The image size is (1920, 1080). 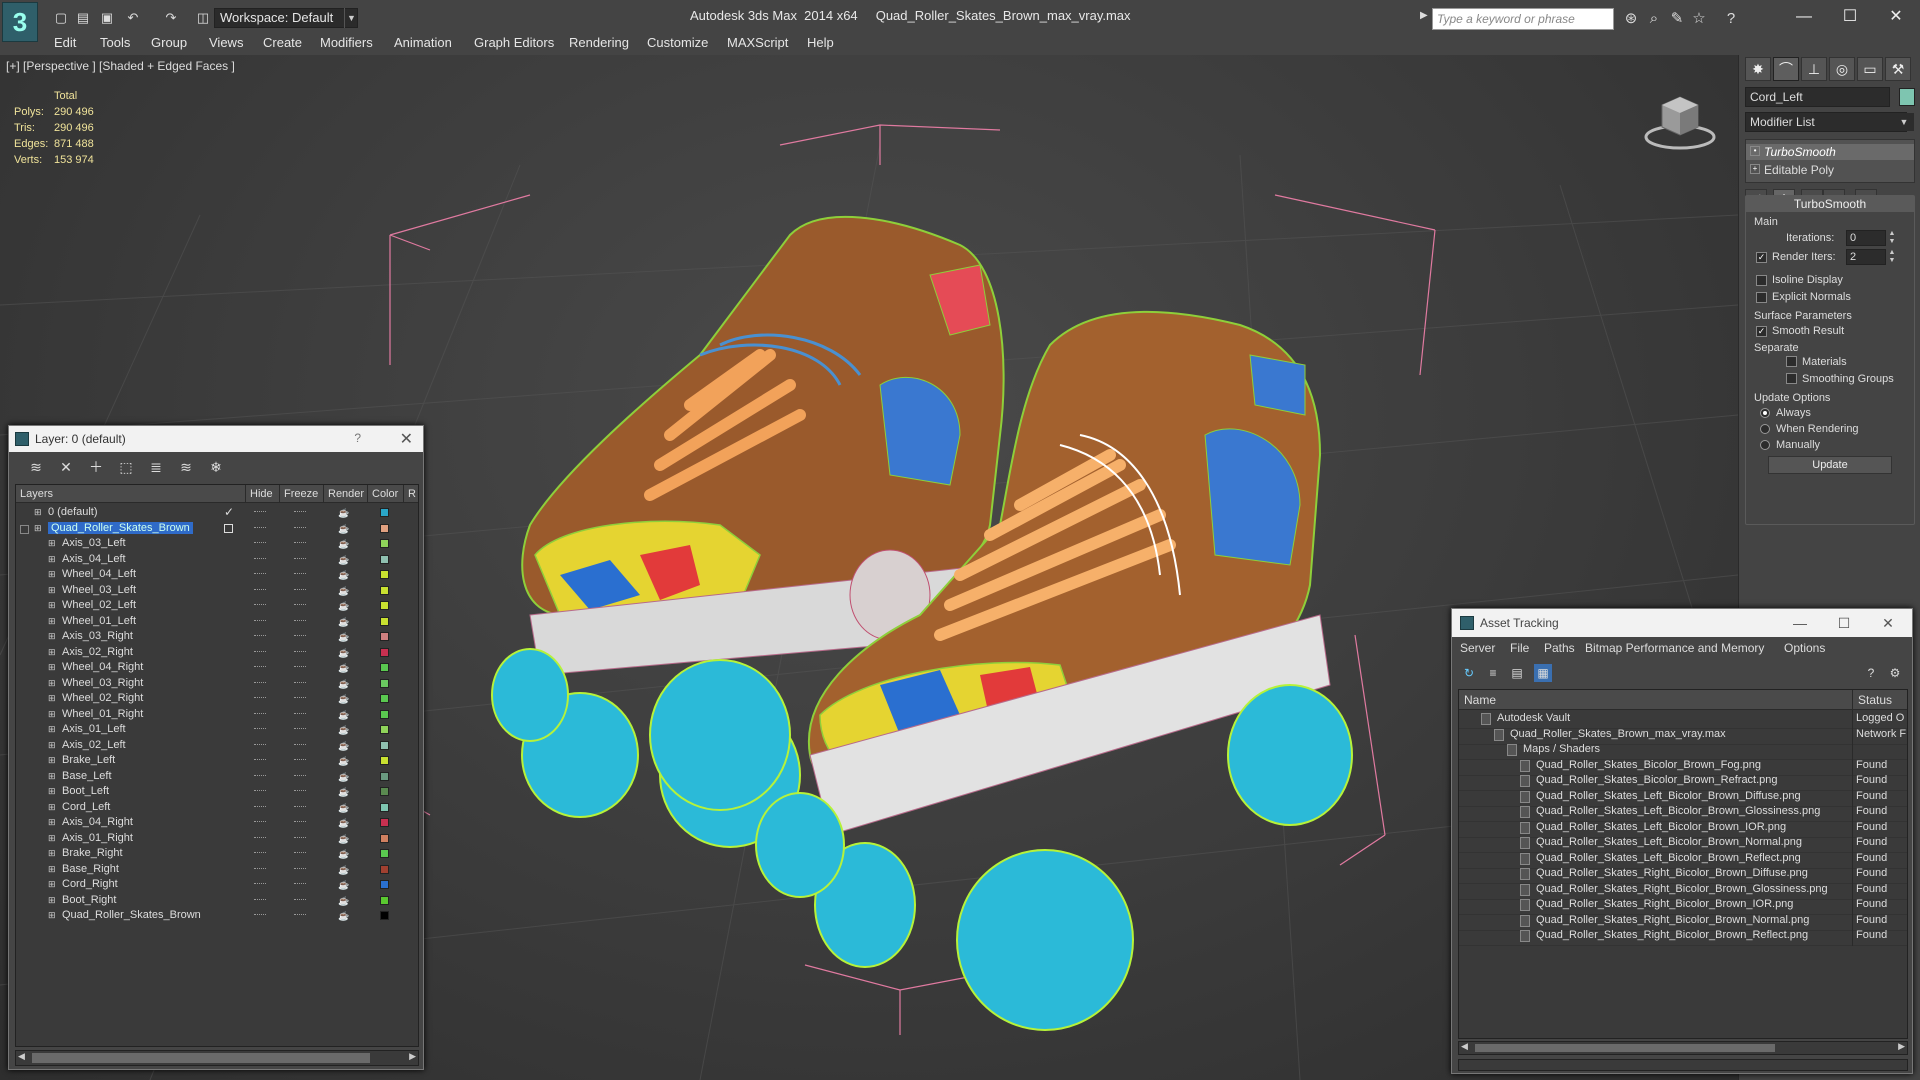 What do you see at coordinates (1830, 152) in the screenshot?
I see `stack-item-turbosmooth: • TurboSmooth` at bounding box center [1830, 152].